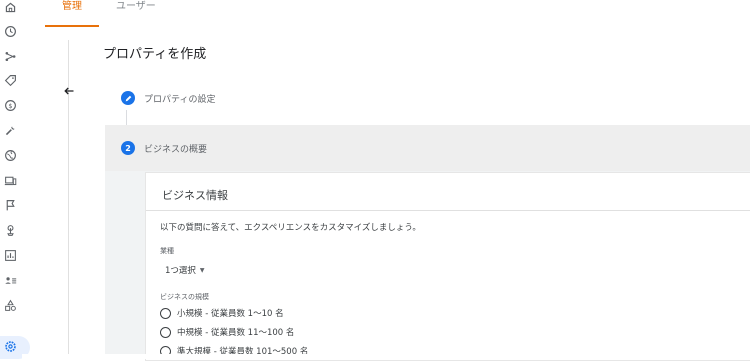  Describe the element at coordinates (10, 255) in the screenshot. I see `chart-icon` at that location.